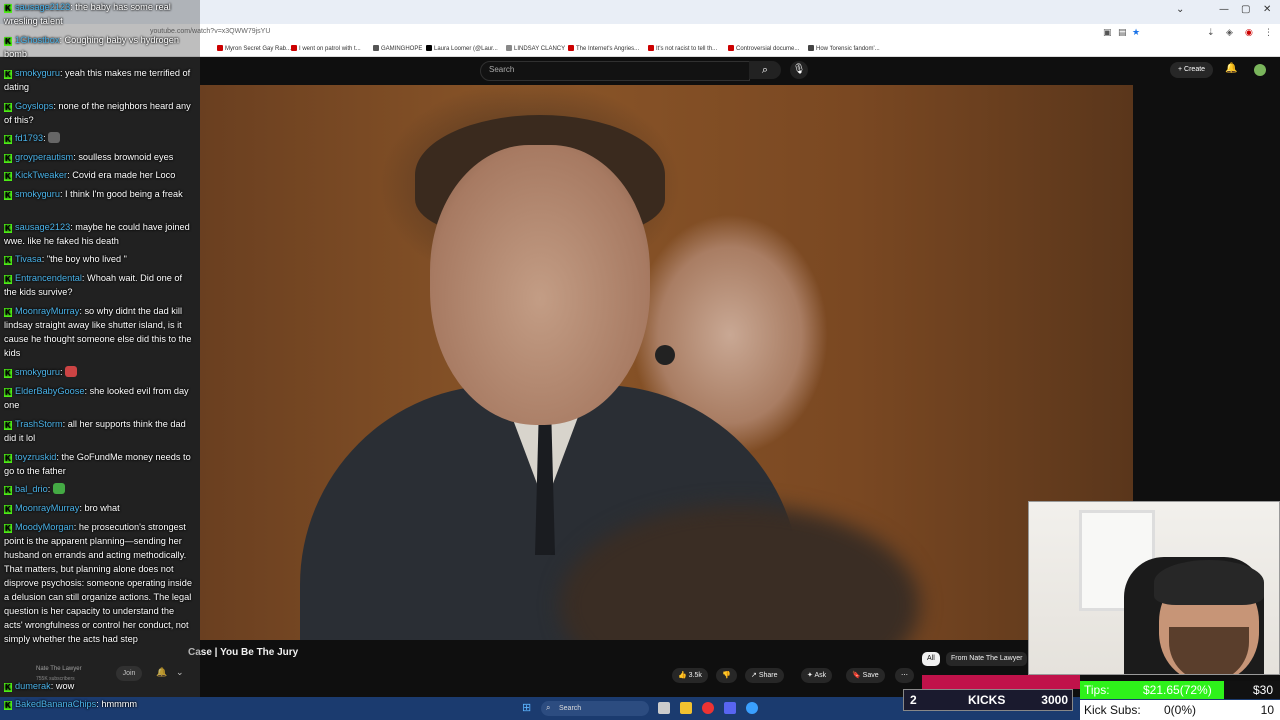  Describe the element at coordinates (817, 675) in the screenshot. I see `ask-button: ✦ Ask` at that location.